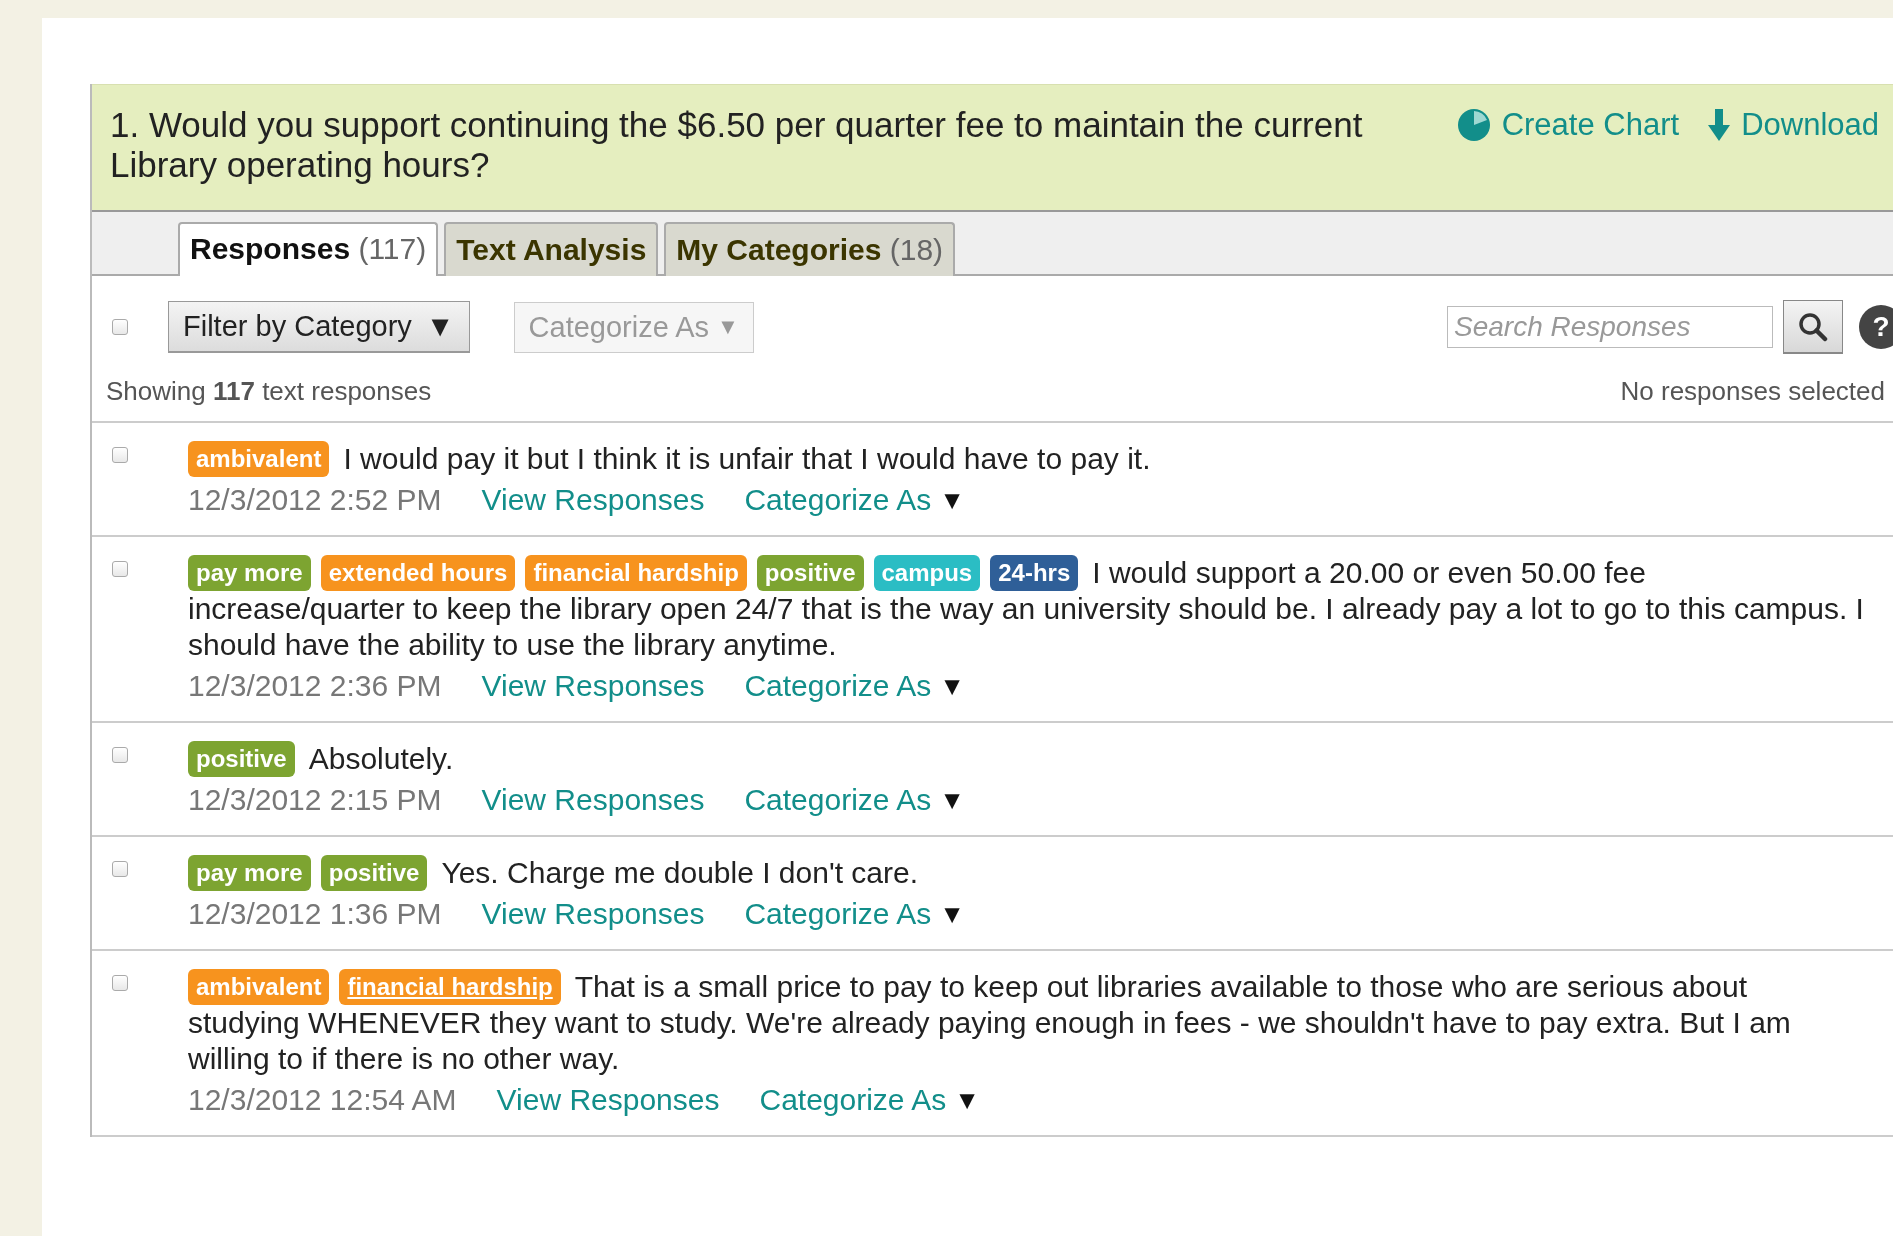 This screenshot has height=1236, width=1893. I want to click on search-button, so click(1813, 327).